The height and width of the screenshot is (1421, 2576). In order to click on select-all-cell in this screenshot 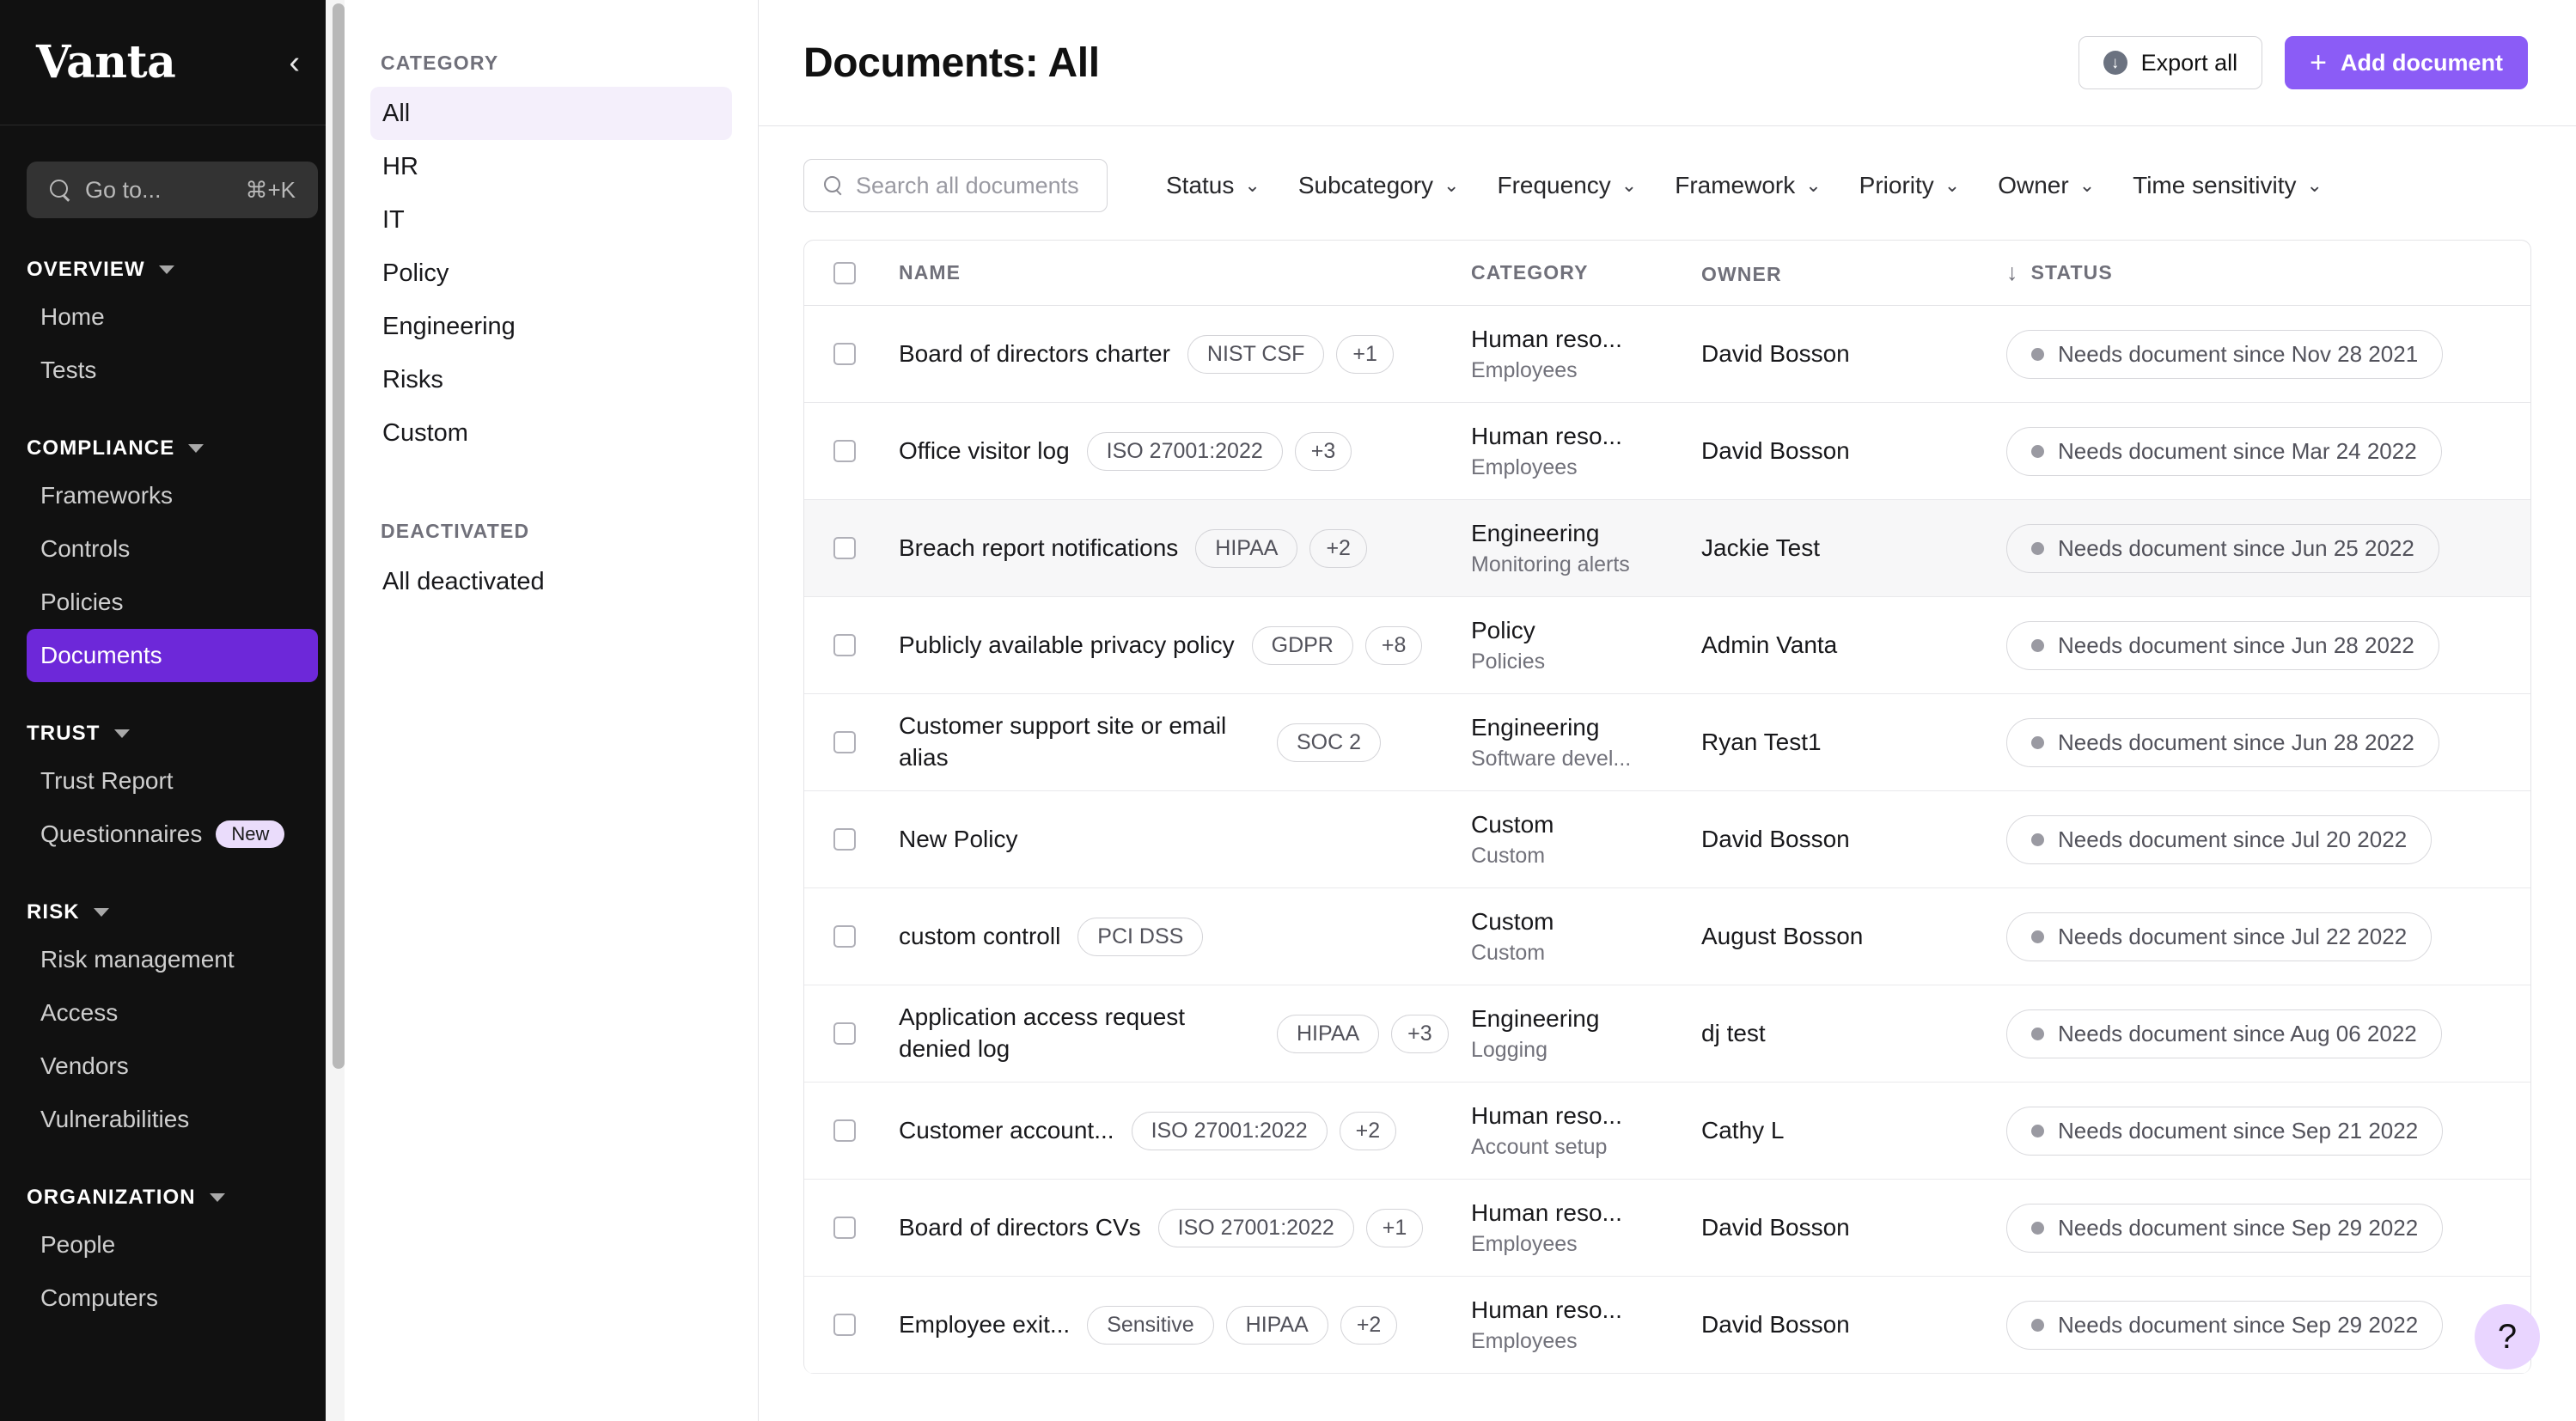, I will do `click(866, 272)`.